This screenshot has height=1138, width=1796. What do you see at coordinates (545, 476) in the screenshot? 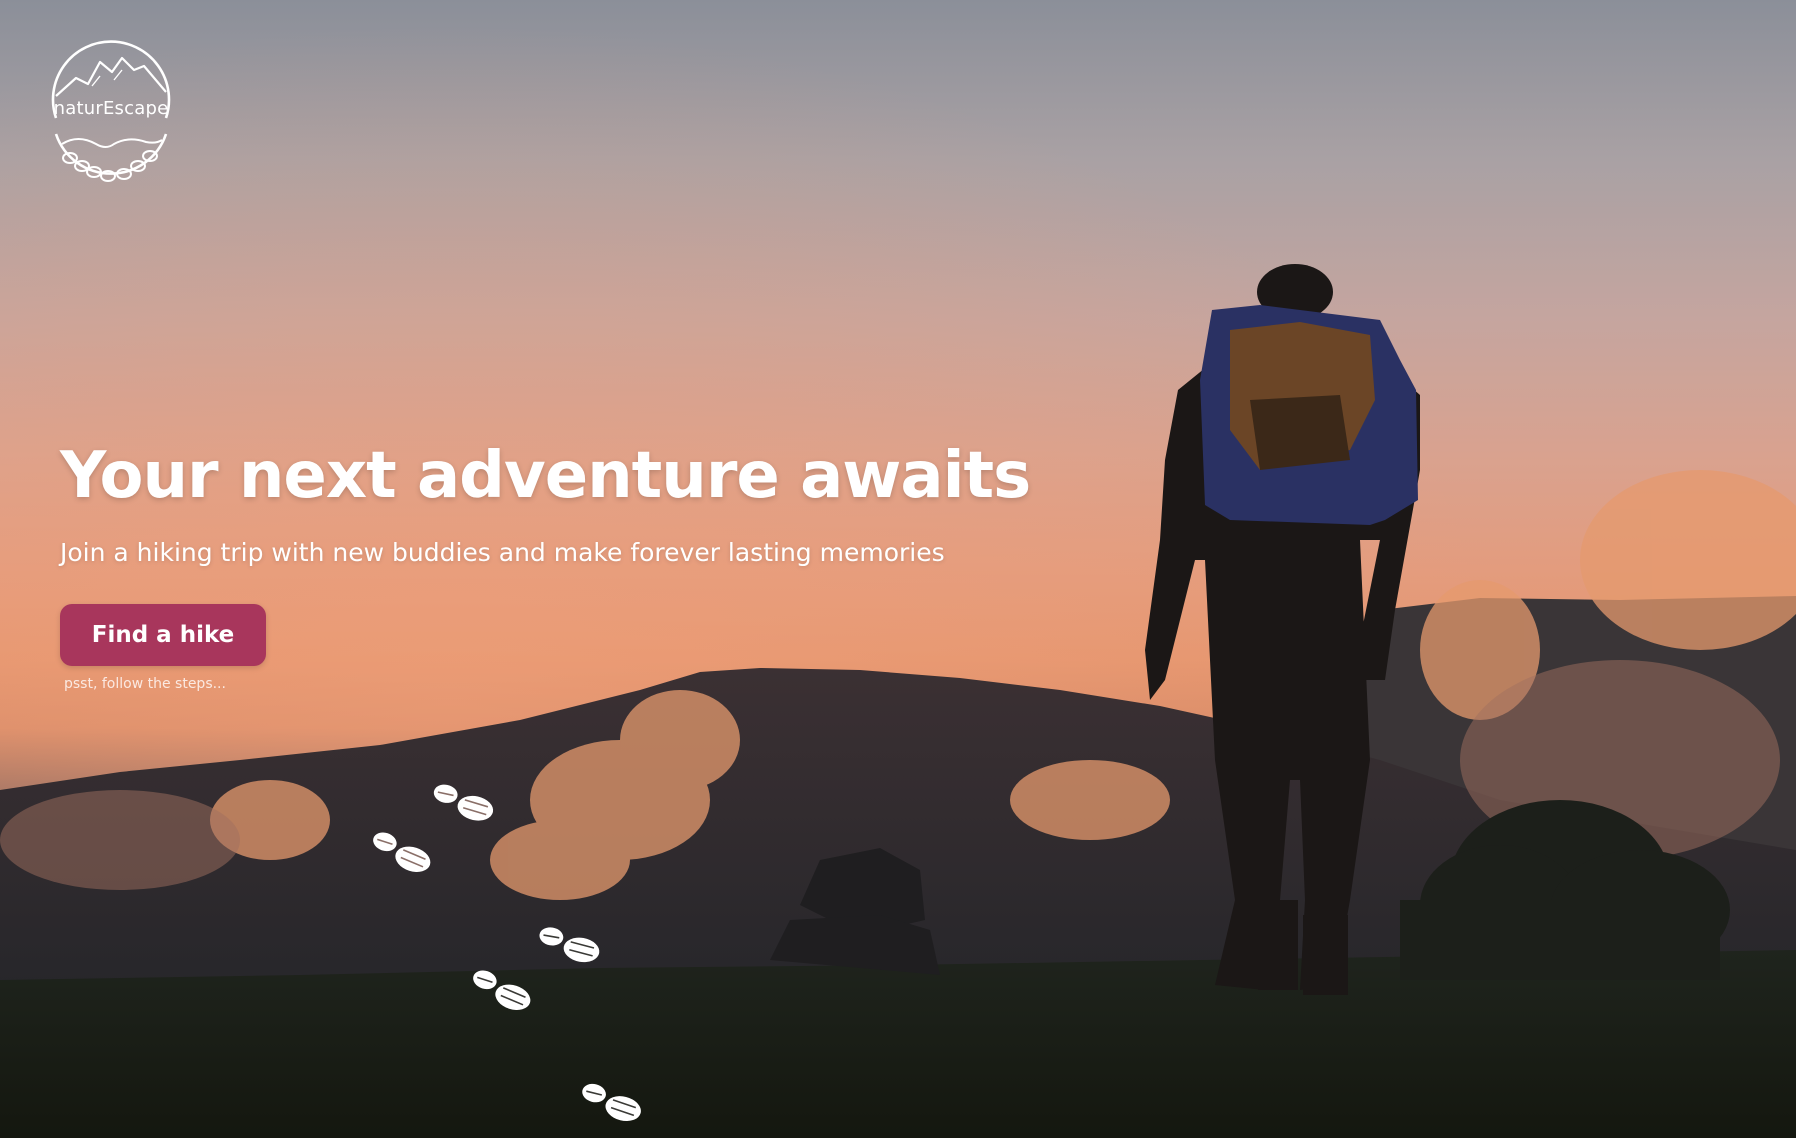
I see `hero-headline: Your next adventure awaits` at bounding box center [545, 476].